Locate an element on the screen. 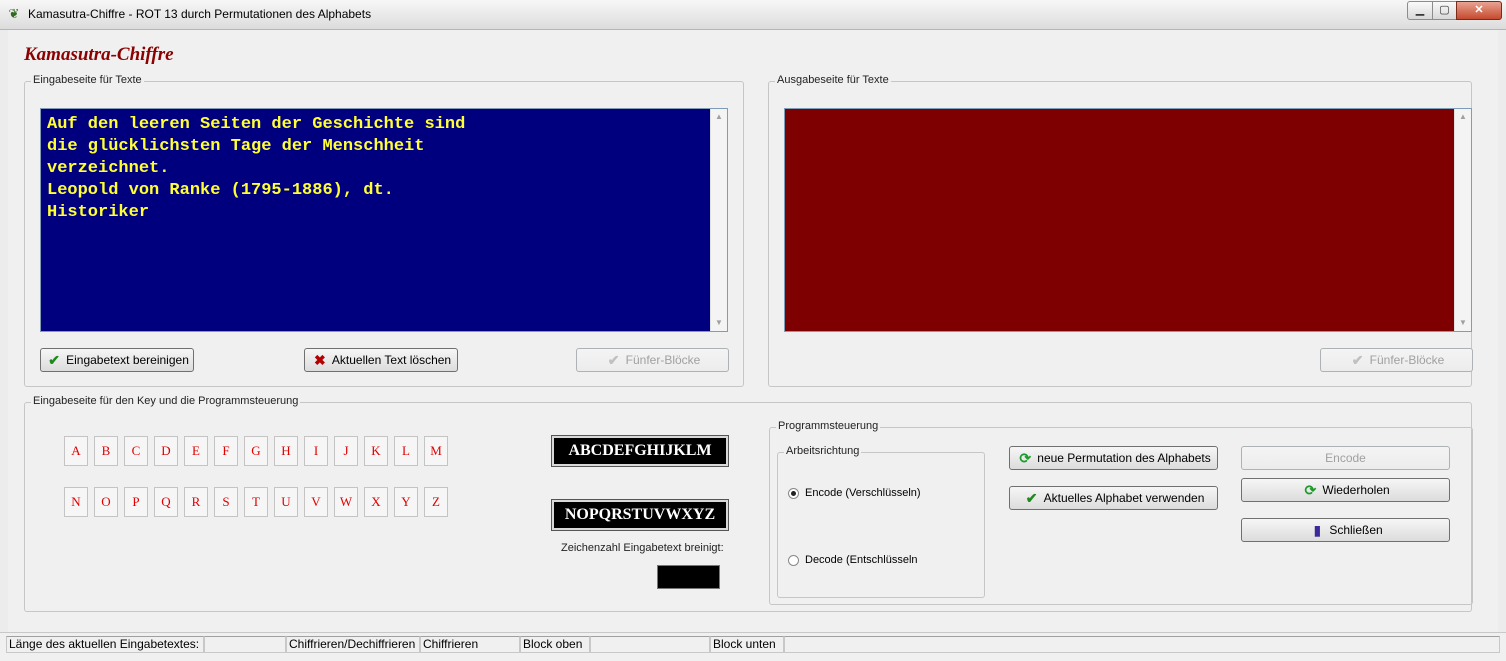 The width and height of the screenshot is (1506, 661). maximize-button: ▢ is located at coordinates (1444, 10).